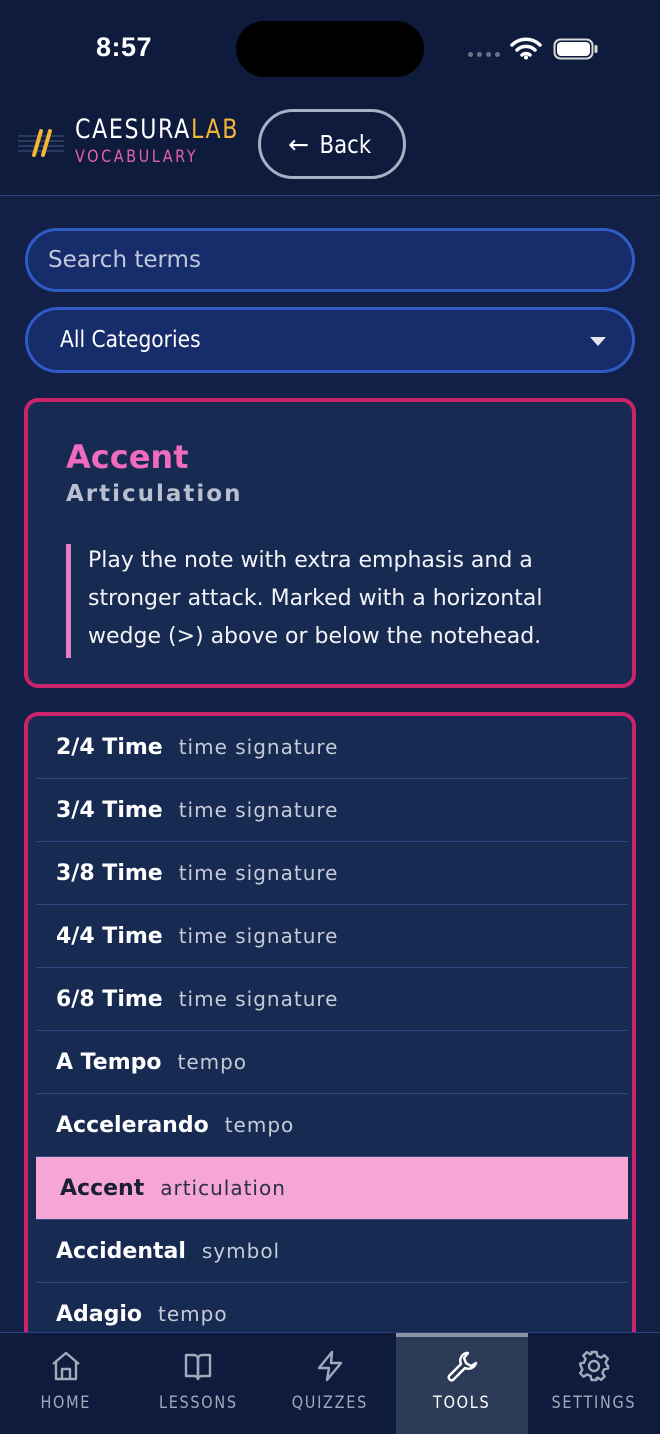 The image size is (660, 1434). What do you see at coordinates (198, 1367) in the screenshot?
I see `book-icon` at bounding box center [198, 1367].